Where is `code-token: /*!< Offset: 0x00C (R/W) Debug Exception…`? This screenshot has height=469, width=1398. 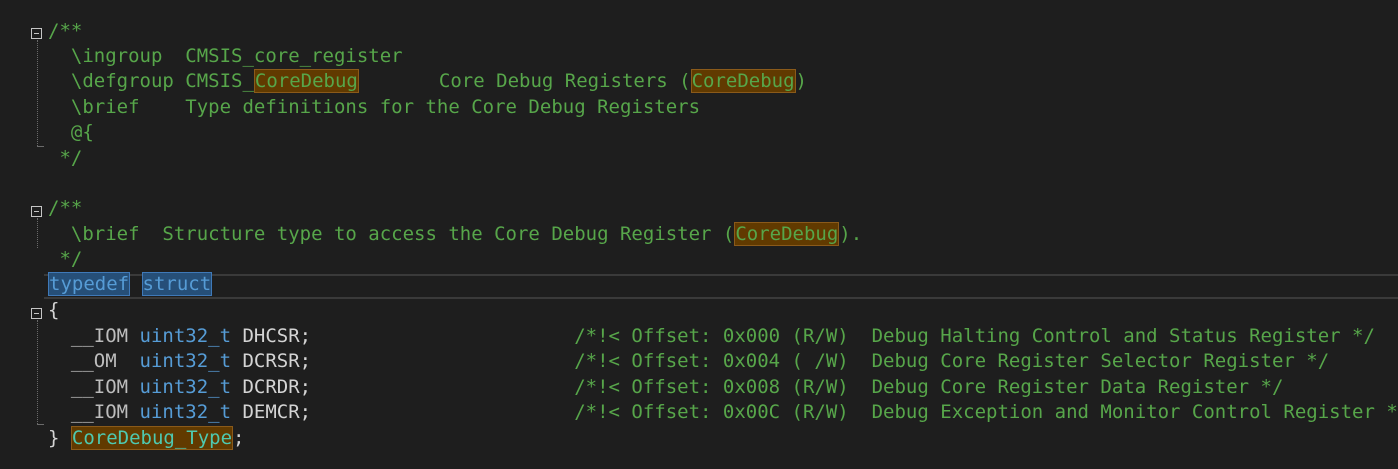
code-token: /*!< Offset: 0x00C (R/W) Debug Exception… is located at coordinates (986, 412).